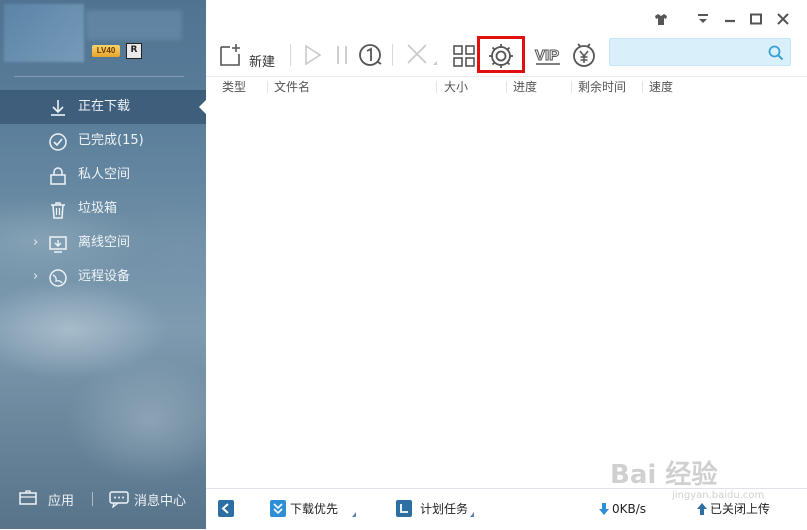 This screenshot has height=530, width=807. What do you see at coordinates (740, 509) in the screenshot?
I see `upload-status-label: 已关闭上传` at bounding box center [740, 509].